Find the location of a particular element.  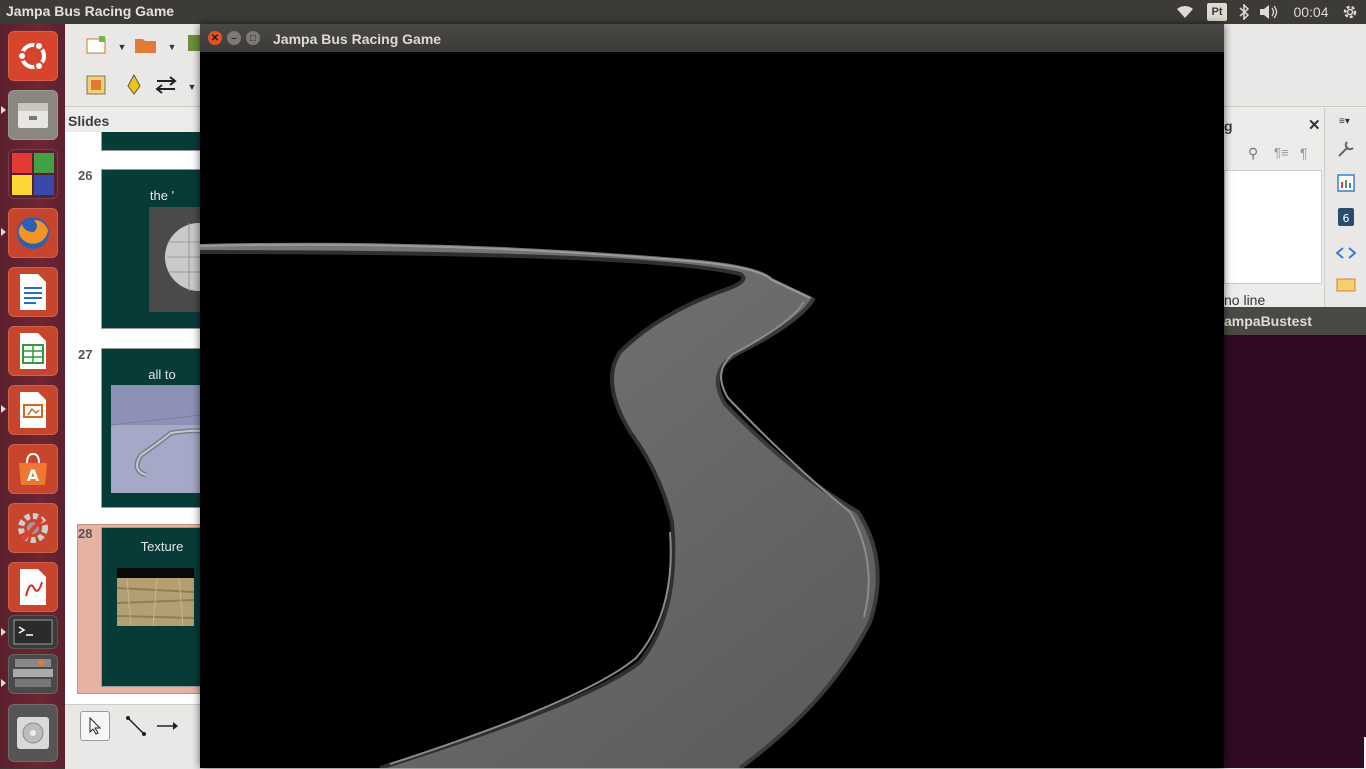

slide-title: the ' is located at coordinates (162, 195).